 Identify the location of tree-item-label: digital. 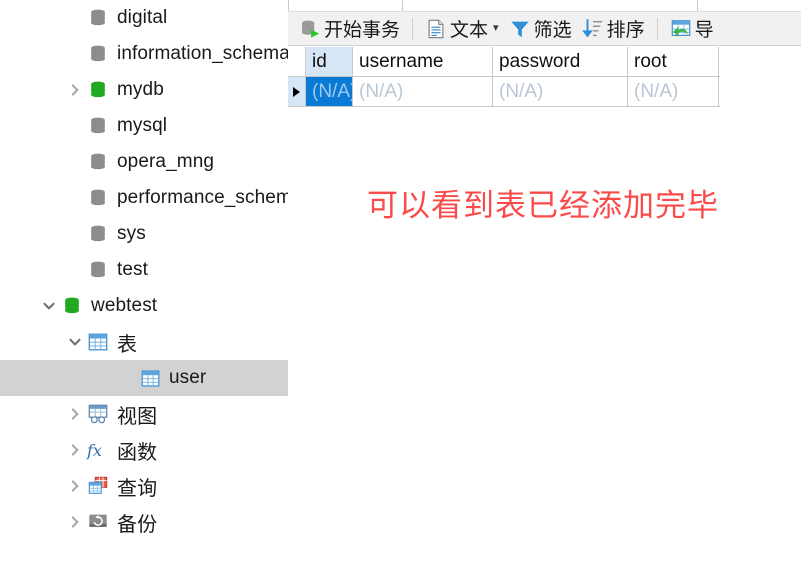
(142, 17).